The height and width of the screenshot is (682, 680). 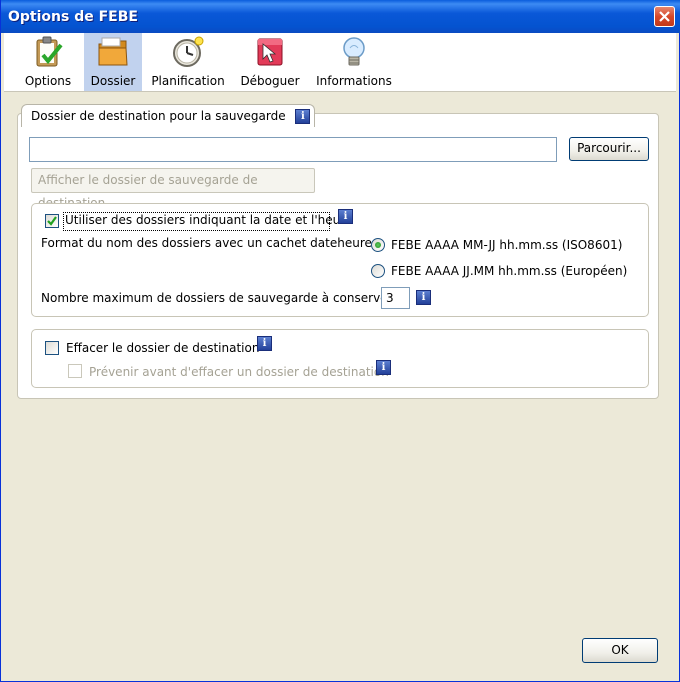 I want to click on max-folders-value: 3, so click(x=390, y=298).